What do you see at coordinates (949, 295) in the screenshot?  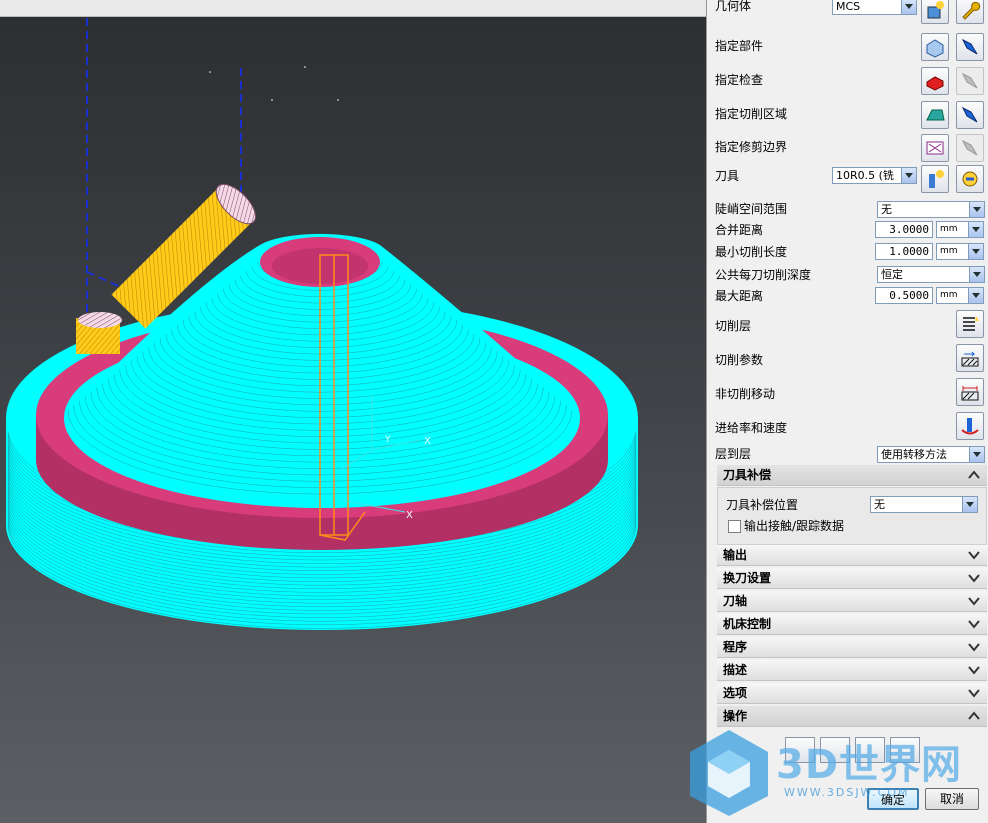 I see `max-distance-unit-value: mm` at bounding box center [949, 295].